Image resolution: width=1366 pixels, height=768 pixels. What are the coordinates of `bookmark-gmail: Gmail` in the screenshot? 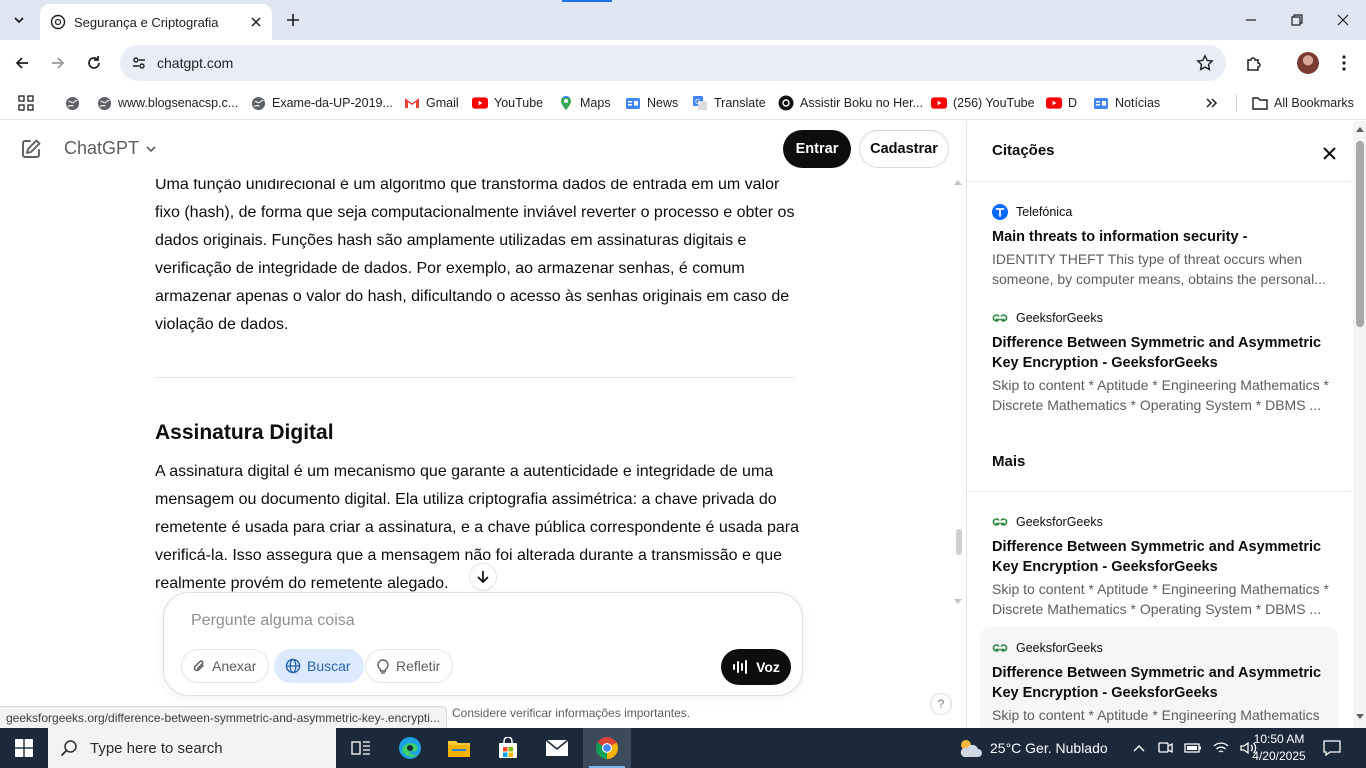 It's located at (431, 103).